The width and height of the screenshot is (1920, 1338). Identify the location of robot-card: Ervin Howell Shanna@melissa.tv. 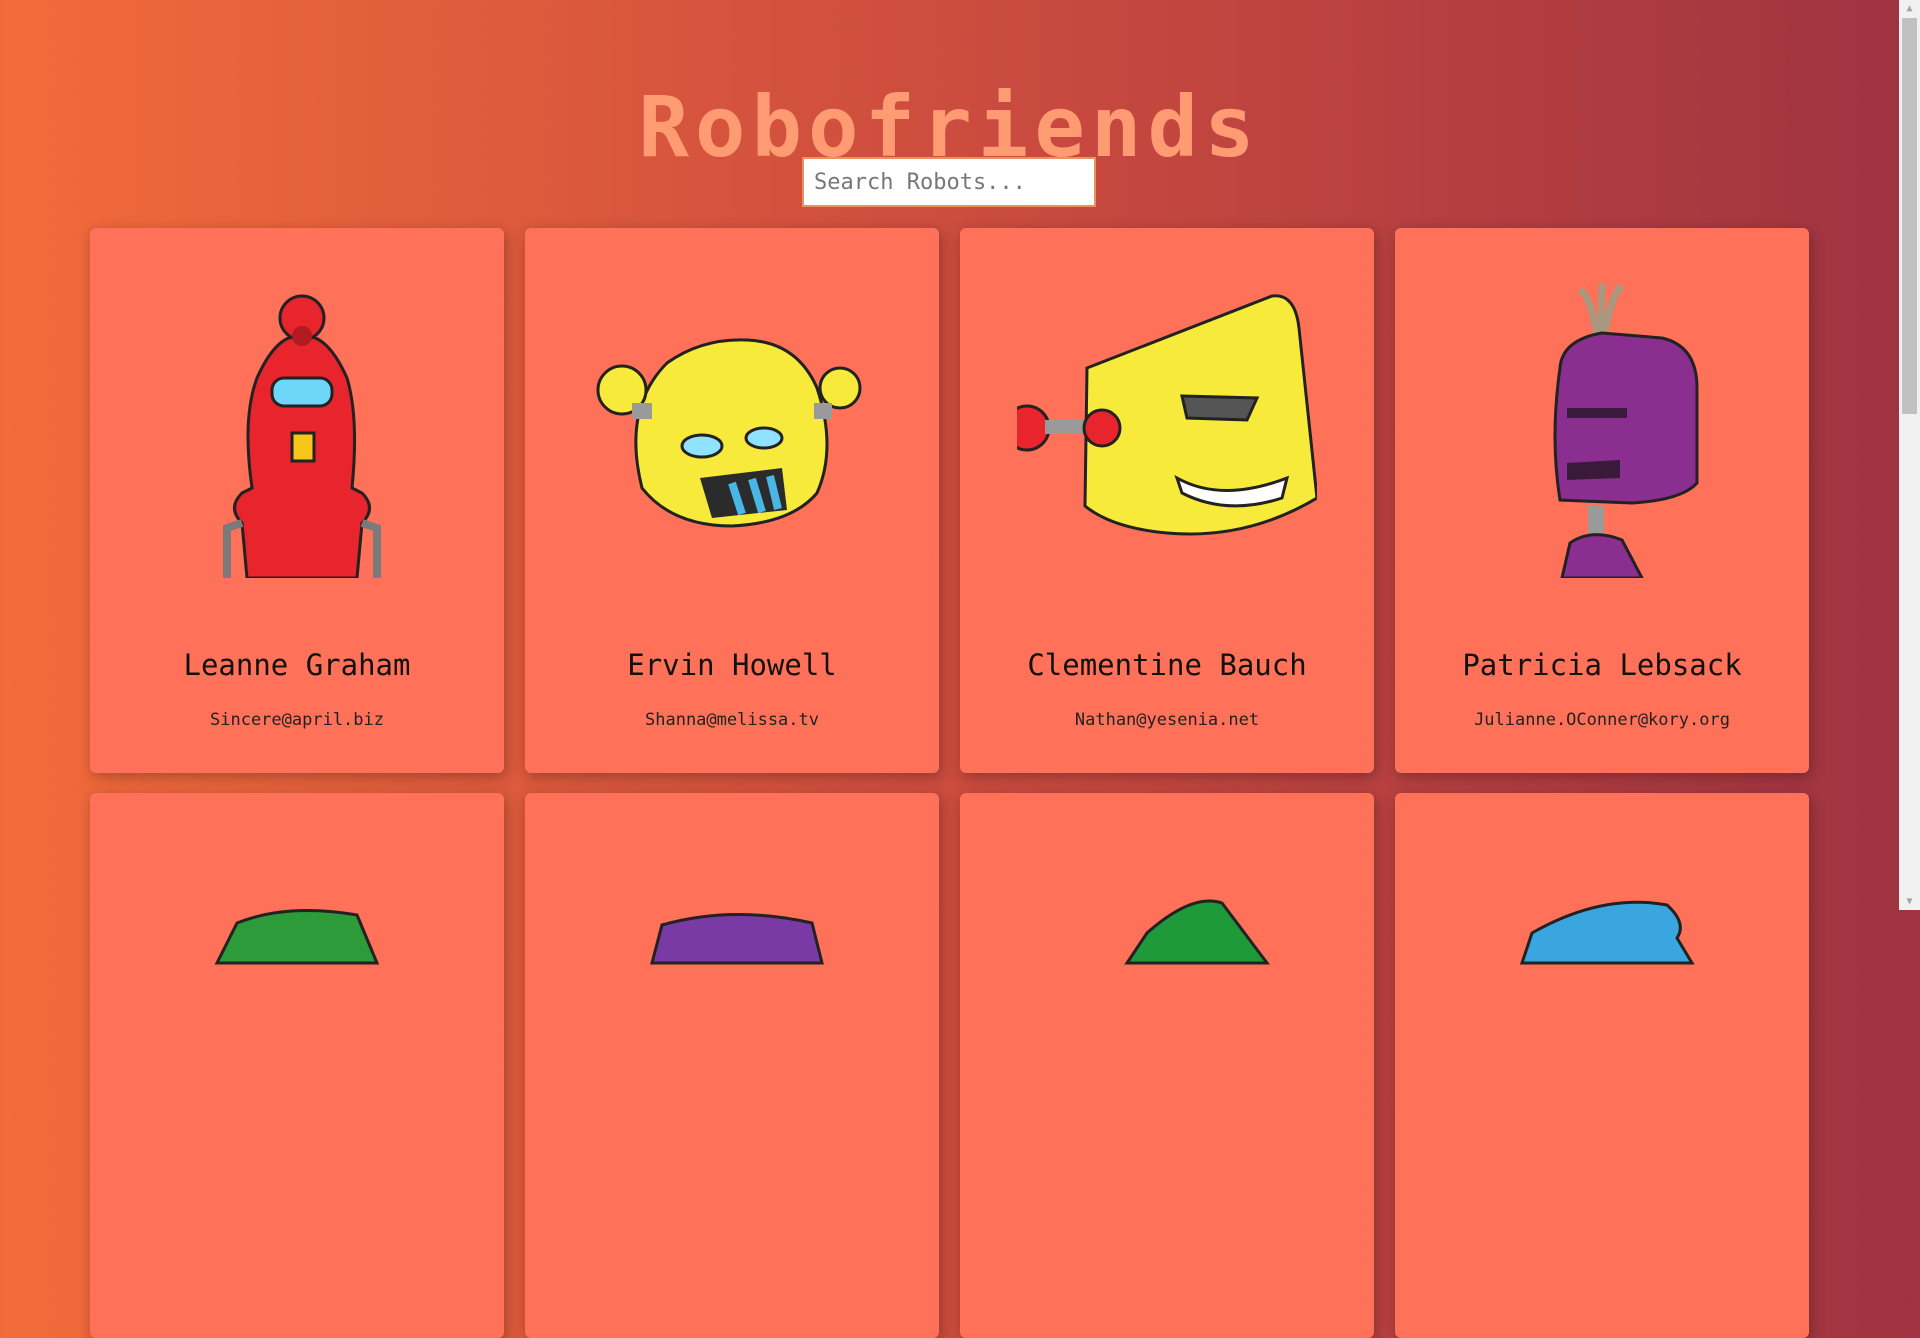
(732, 500).